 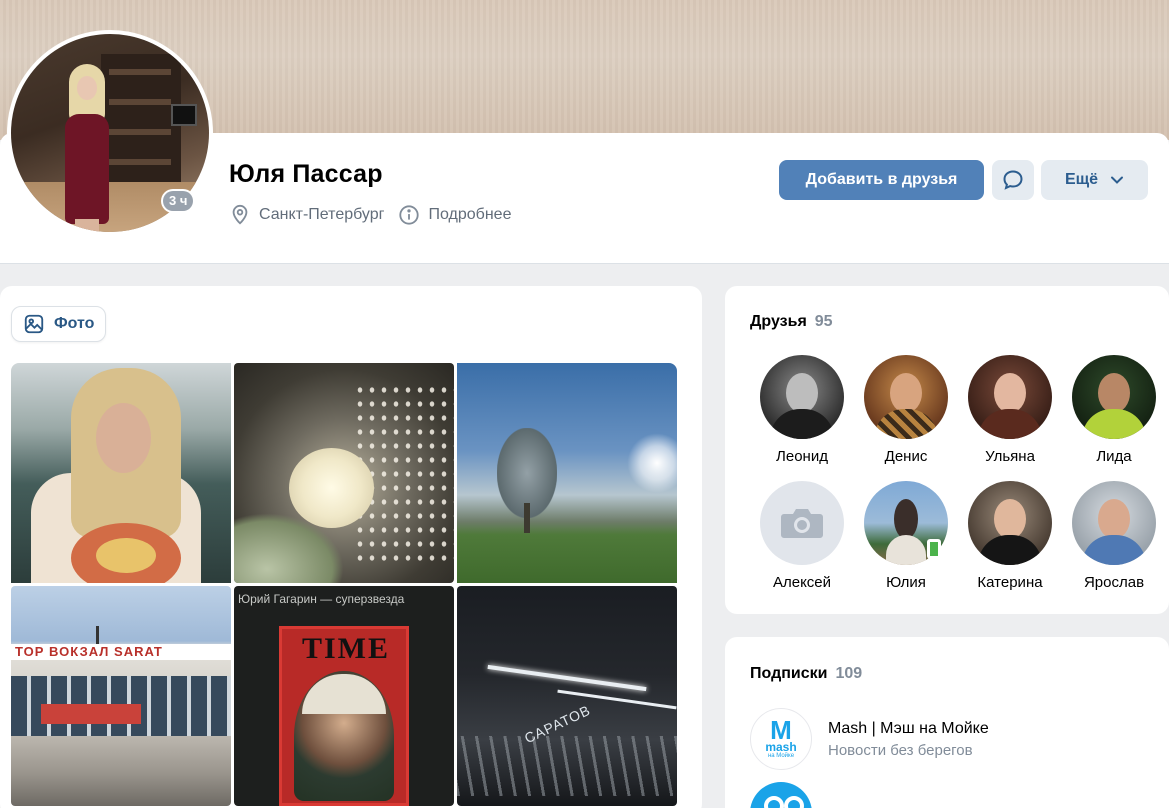 I want to click on more-button: Ещё, so click(x=1094, y=180).